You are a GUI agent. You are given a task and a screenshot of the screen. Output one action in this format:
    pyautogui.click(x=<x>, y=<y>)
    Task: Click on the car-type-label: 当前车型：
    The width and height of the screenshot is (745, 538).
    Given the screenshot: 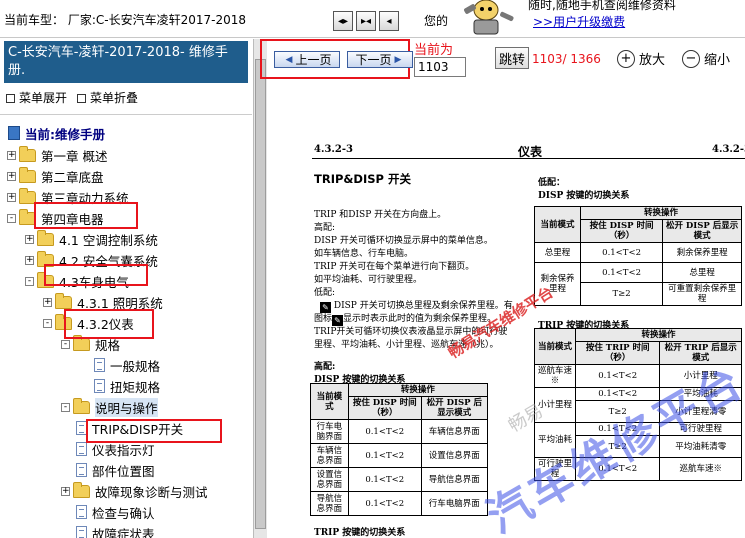 What is the action you would take?
    pyautogui.click(x=34, y=20)
    